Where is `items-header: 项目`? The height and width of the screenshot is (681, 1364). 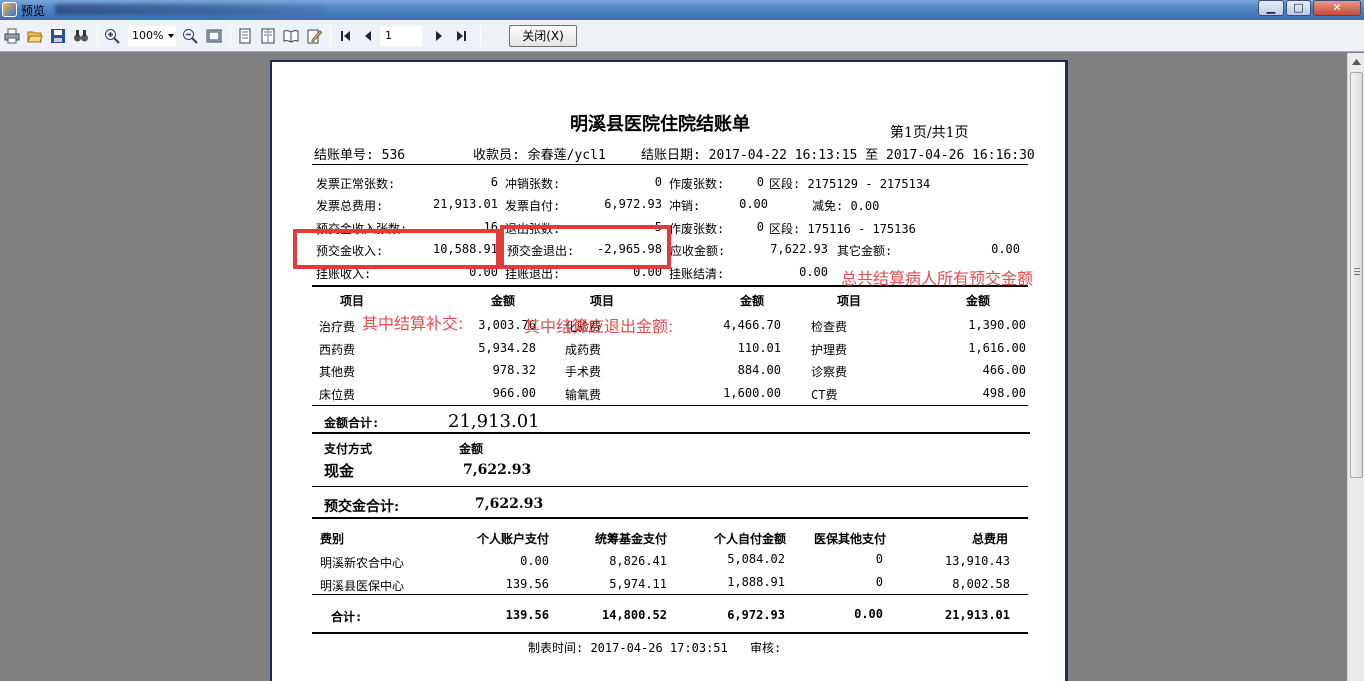
items-header: 项目 is located at coordinates (602, 301).